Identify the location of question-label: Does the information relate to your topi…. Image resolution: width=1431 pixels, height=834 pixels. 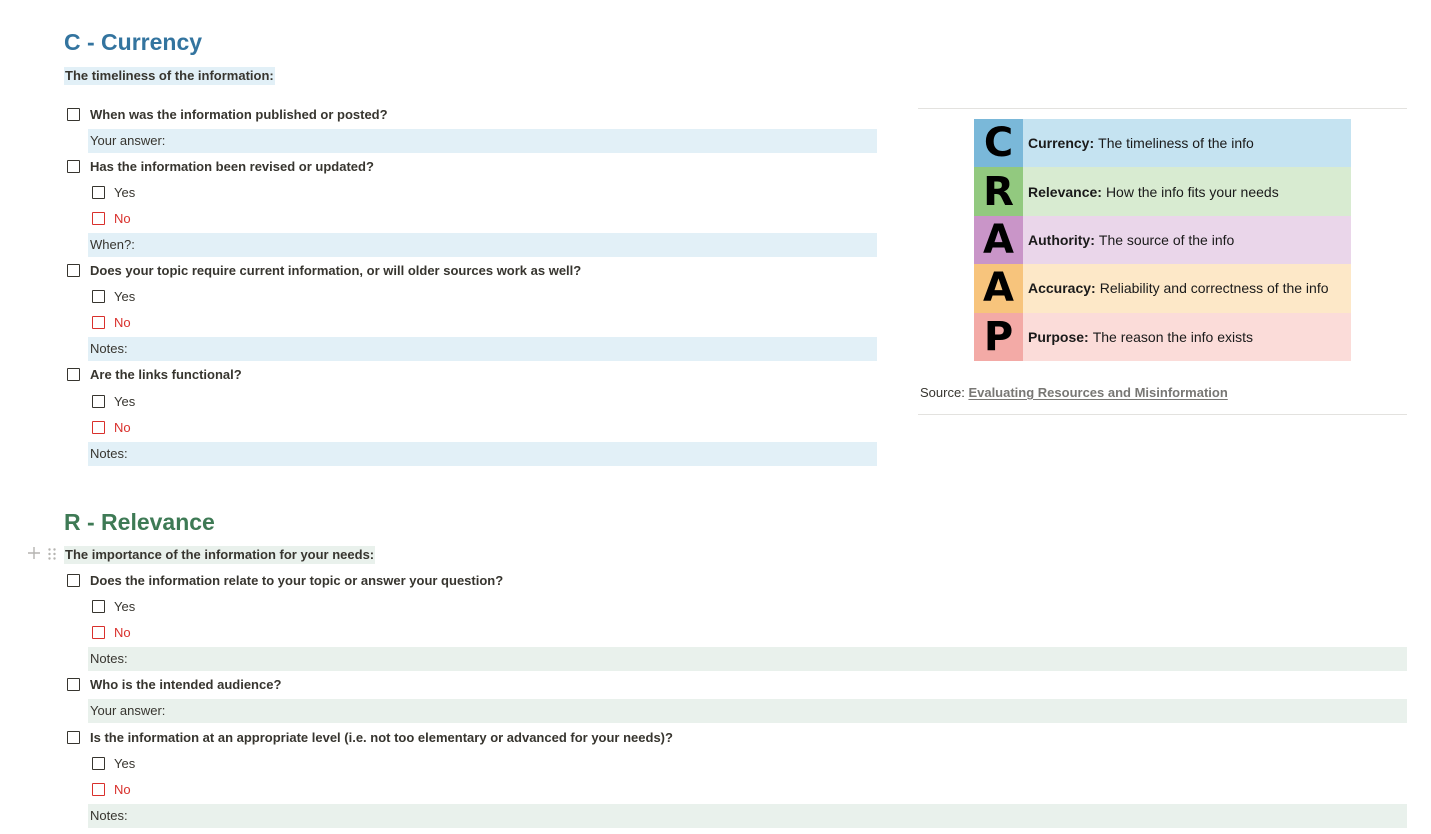
(297, 580).